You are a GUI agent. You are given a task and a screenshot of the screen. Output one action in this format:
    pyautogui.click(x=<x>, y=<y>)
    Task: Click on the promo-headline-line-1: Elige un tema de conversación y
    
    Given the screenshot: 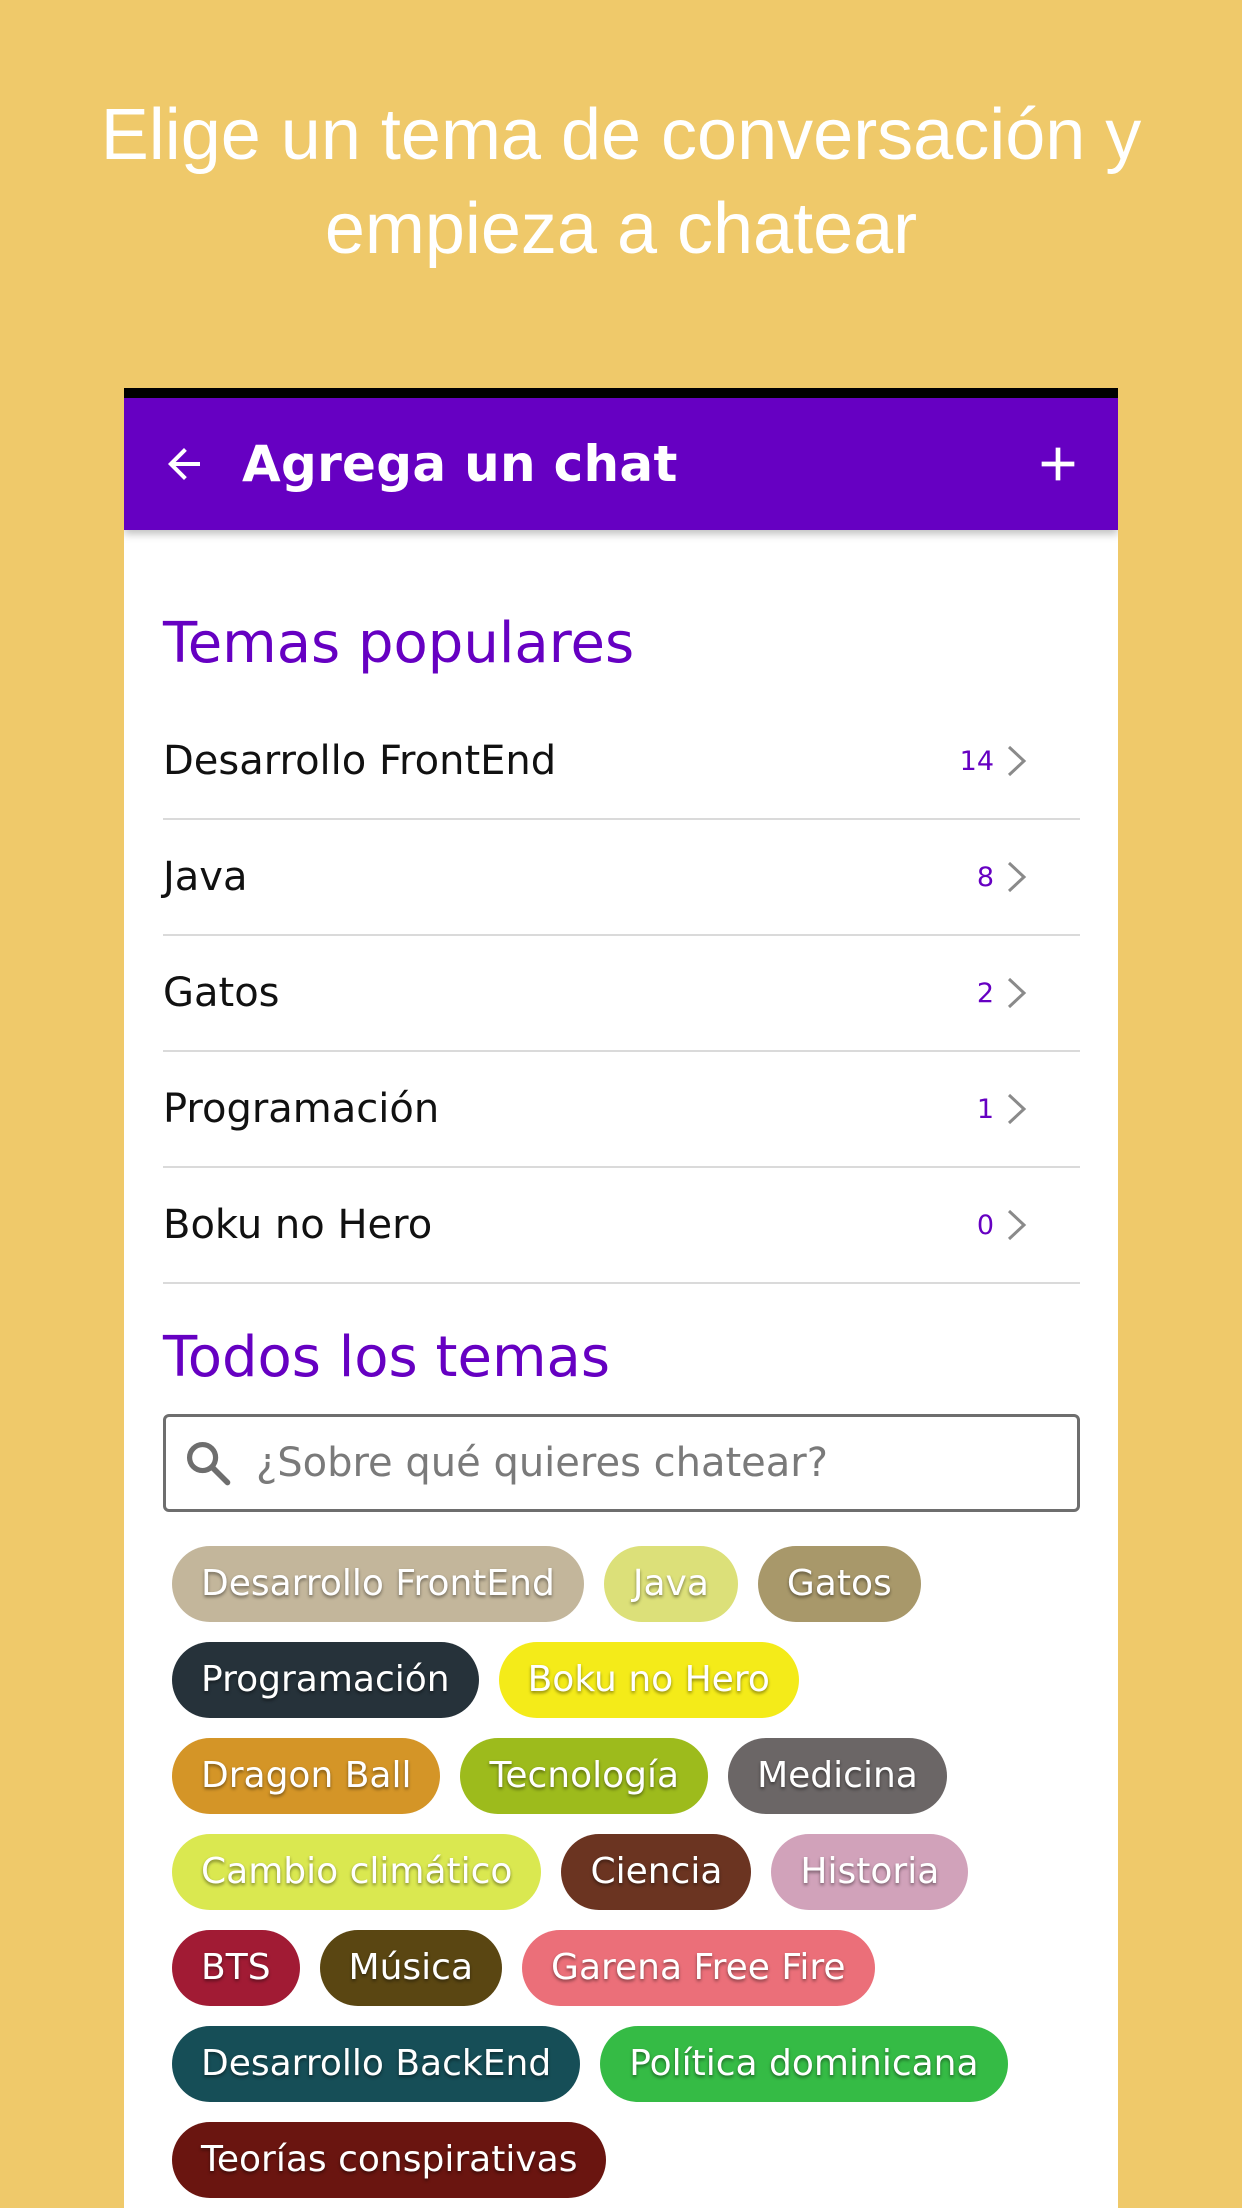 What is the action you would take?
    pyautogui.click(x=621, y=135)
    